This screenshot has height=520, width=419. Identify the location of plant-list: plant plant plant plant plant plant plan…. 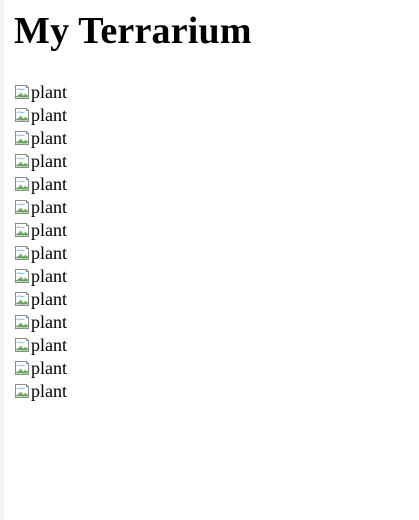
(40, 241).